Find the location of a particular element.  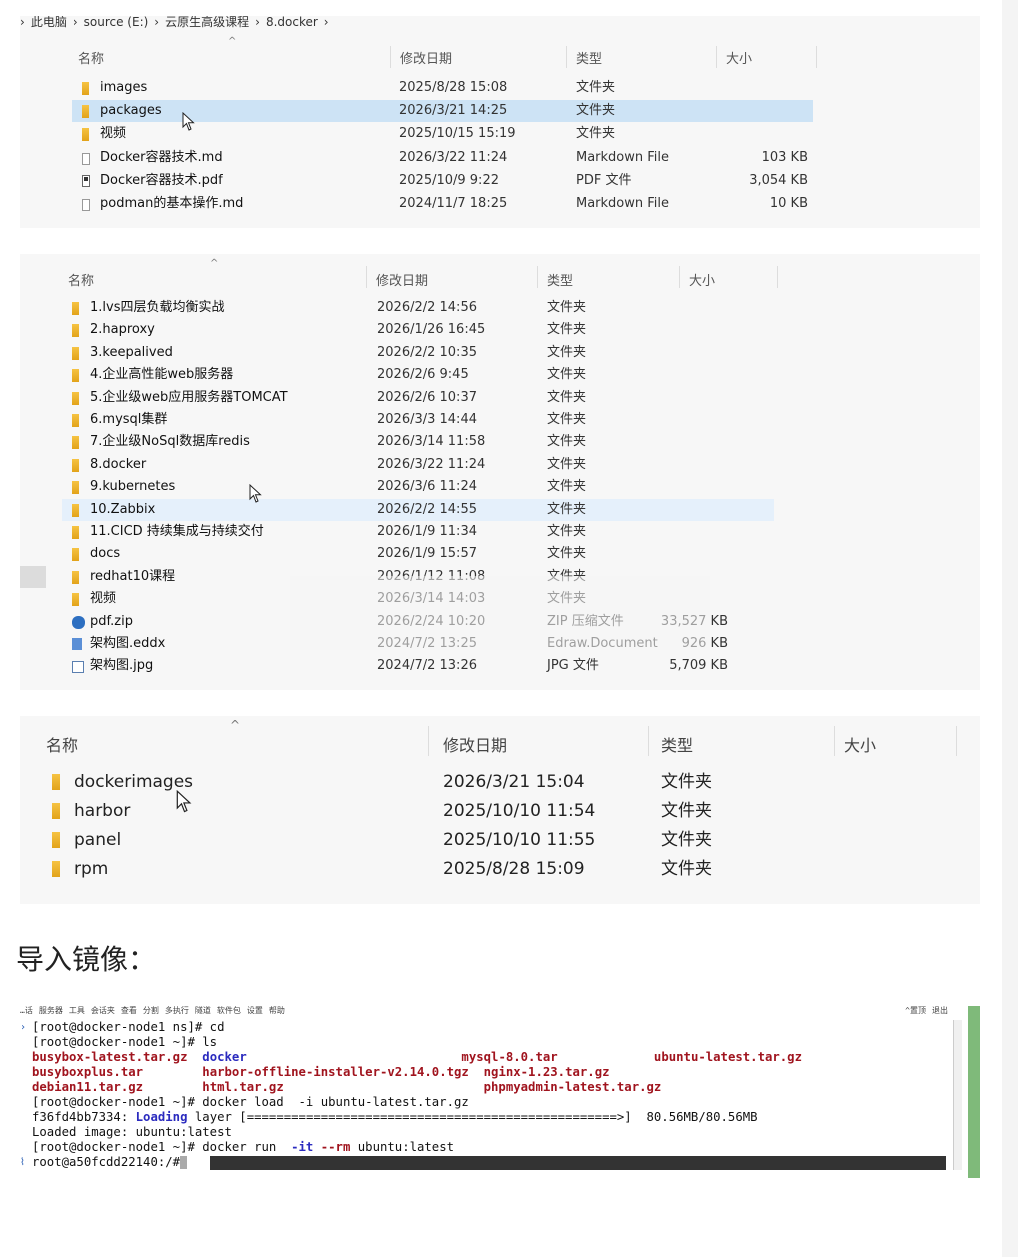

file-name: 10.Zabbix is located at coordinates (123, 509).